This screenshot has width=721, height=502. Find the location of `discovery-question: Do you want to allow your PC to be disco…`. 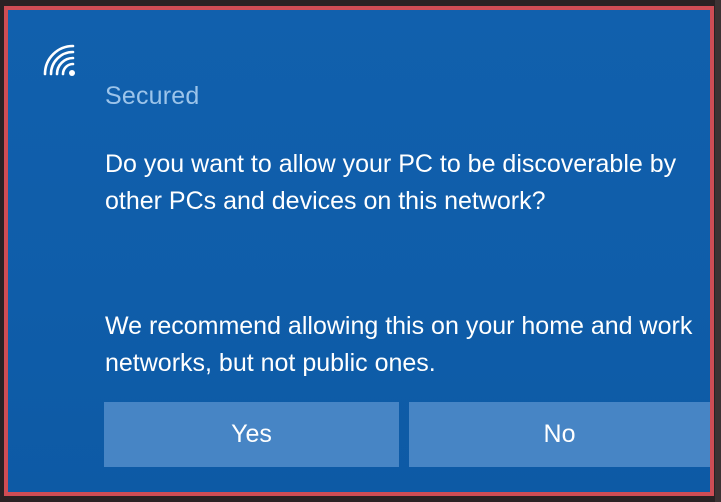

discovery-question: Do you want to allow your PC to be disco… is located at coordinates (391, 182).